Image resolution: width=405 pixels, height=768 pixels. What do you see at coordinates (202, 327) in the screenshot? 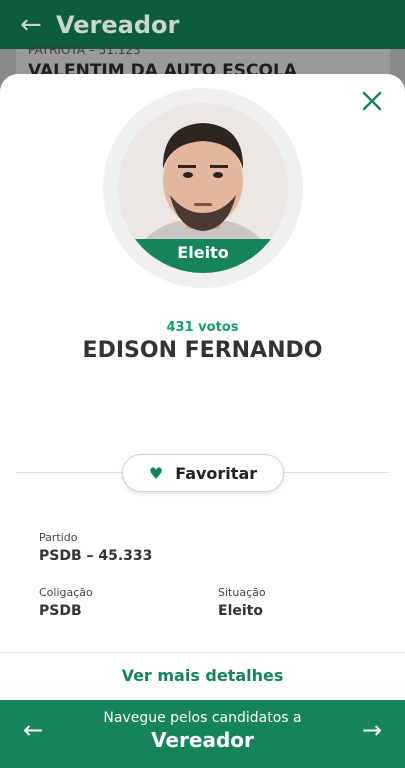
I see `vote-count: 431 votos` at bounding box center [202, 327].